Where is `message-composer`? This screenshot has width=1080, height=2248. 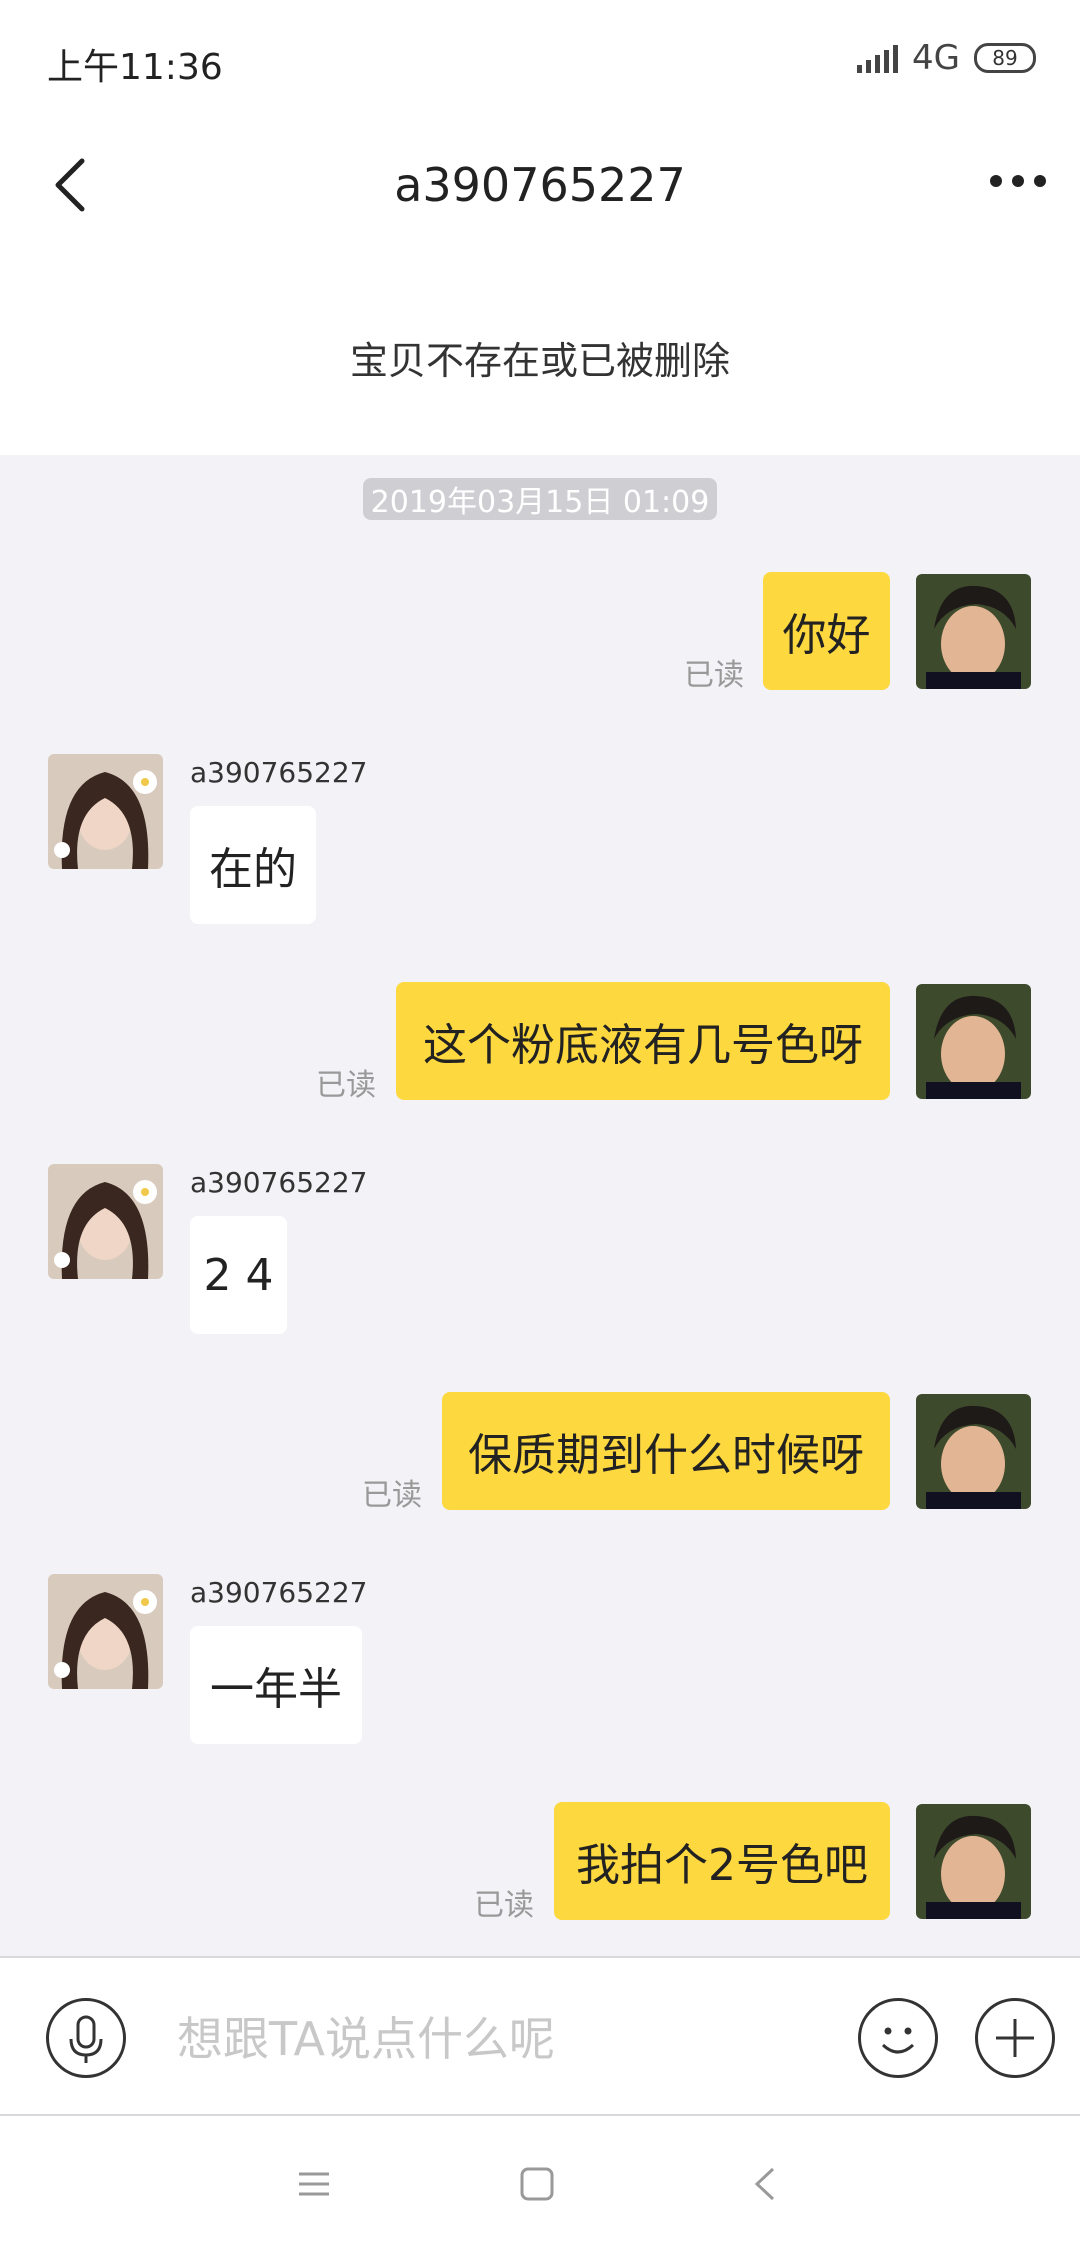
message-composer is located at coordinates (540, 2036).